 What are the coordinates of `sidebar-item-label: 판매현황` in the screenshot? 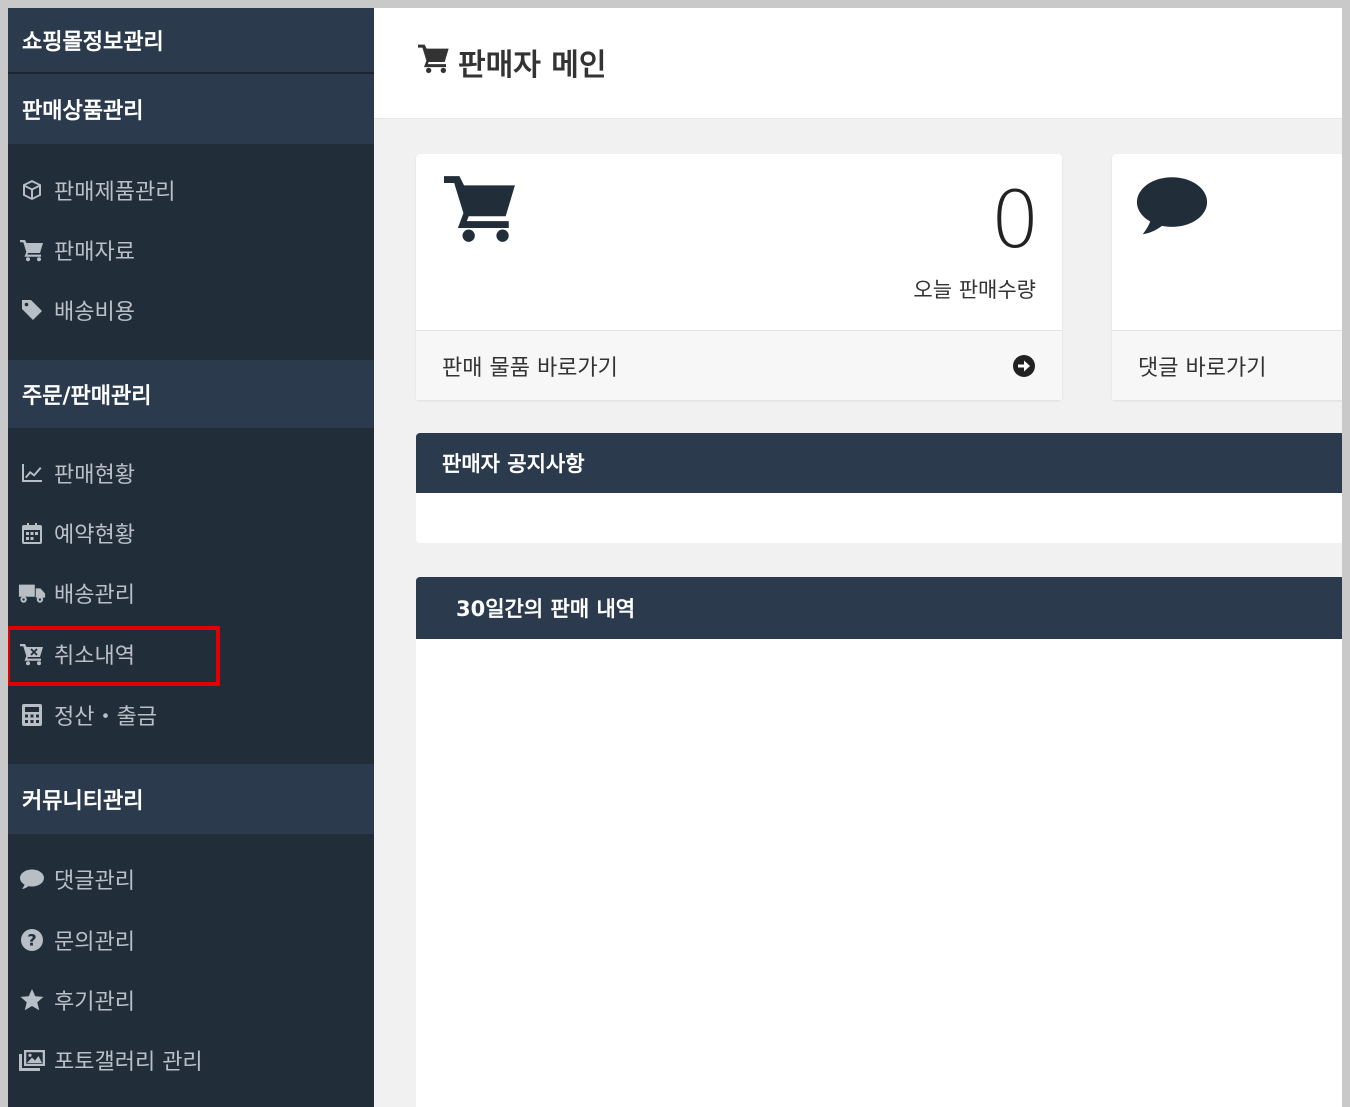 It's located at (94, 475).